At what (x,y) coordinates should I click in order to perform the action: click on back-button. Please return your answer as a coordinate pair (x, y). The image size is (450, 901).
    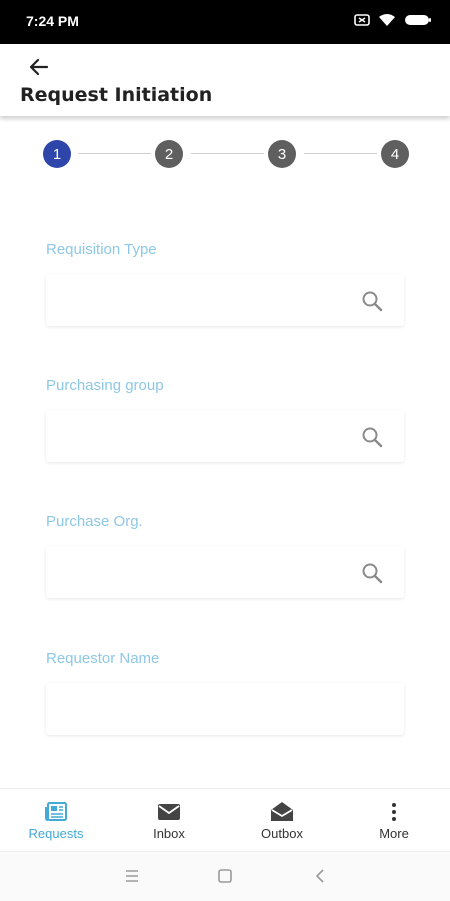
    Looking at the image, I should click on (39, 67).